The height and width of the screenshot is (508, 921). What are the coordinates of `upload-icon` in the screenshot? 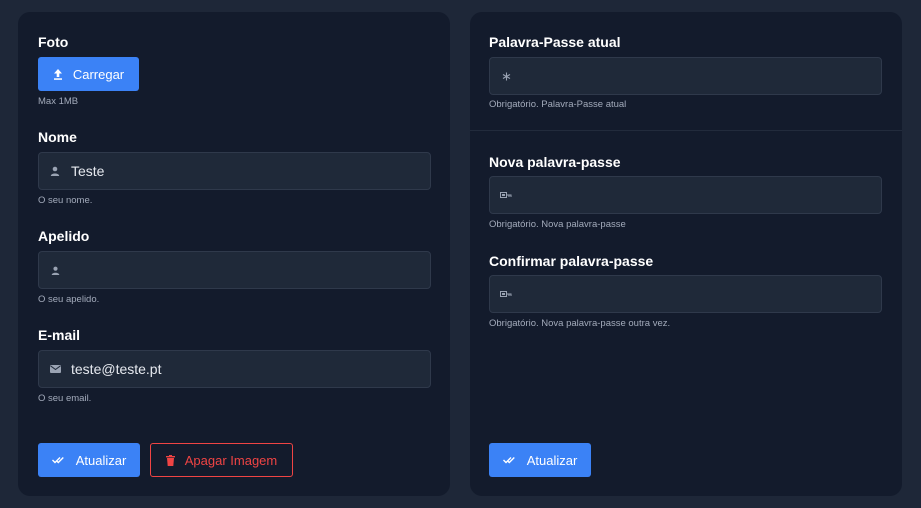 It's located at (58, 74).